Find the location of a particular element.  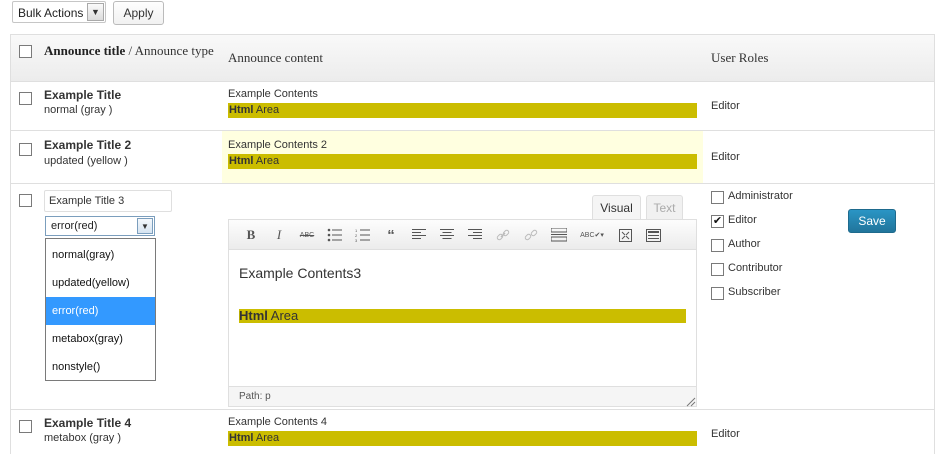

editor-body-line: Example Contents3 is located at coordinates (300, 273).